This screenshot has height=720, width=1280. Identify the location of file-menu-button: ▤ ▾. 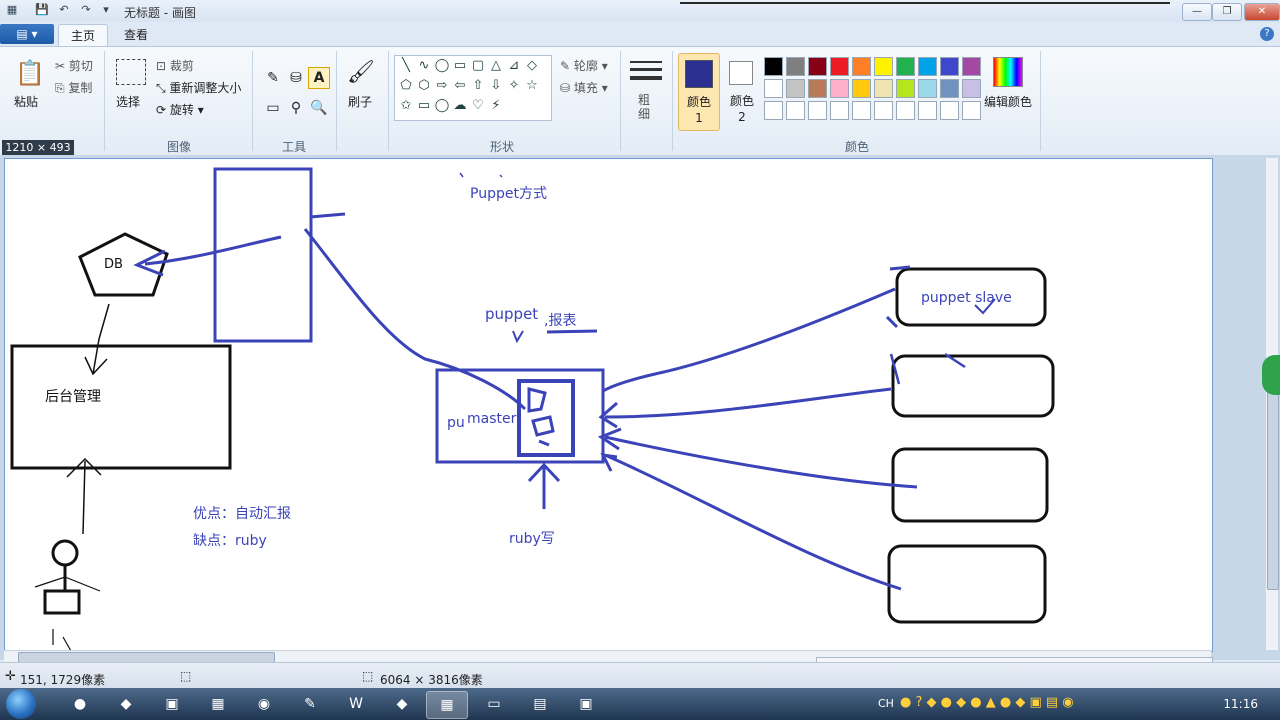
(27, 34).